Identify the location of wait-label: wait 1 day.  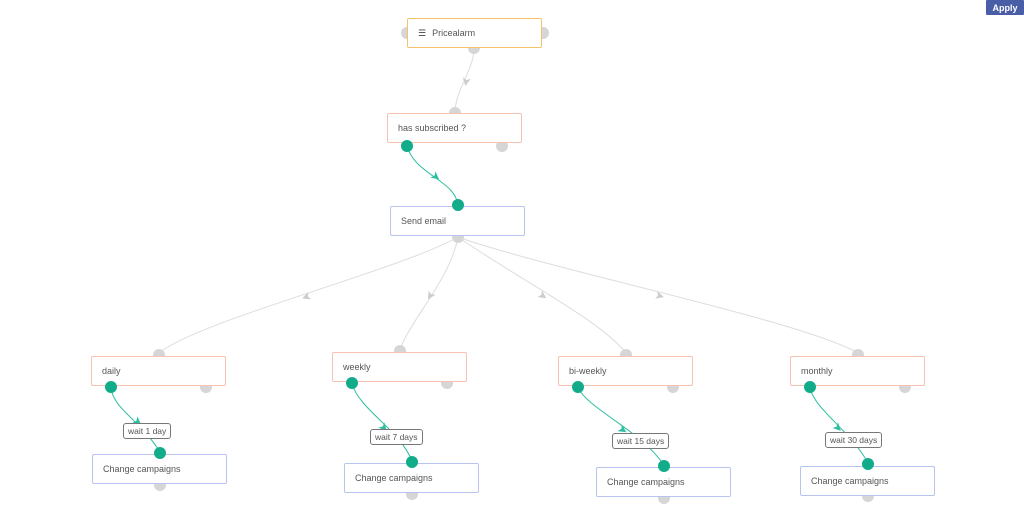
(147, 431).